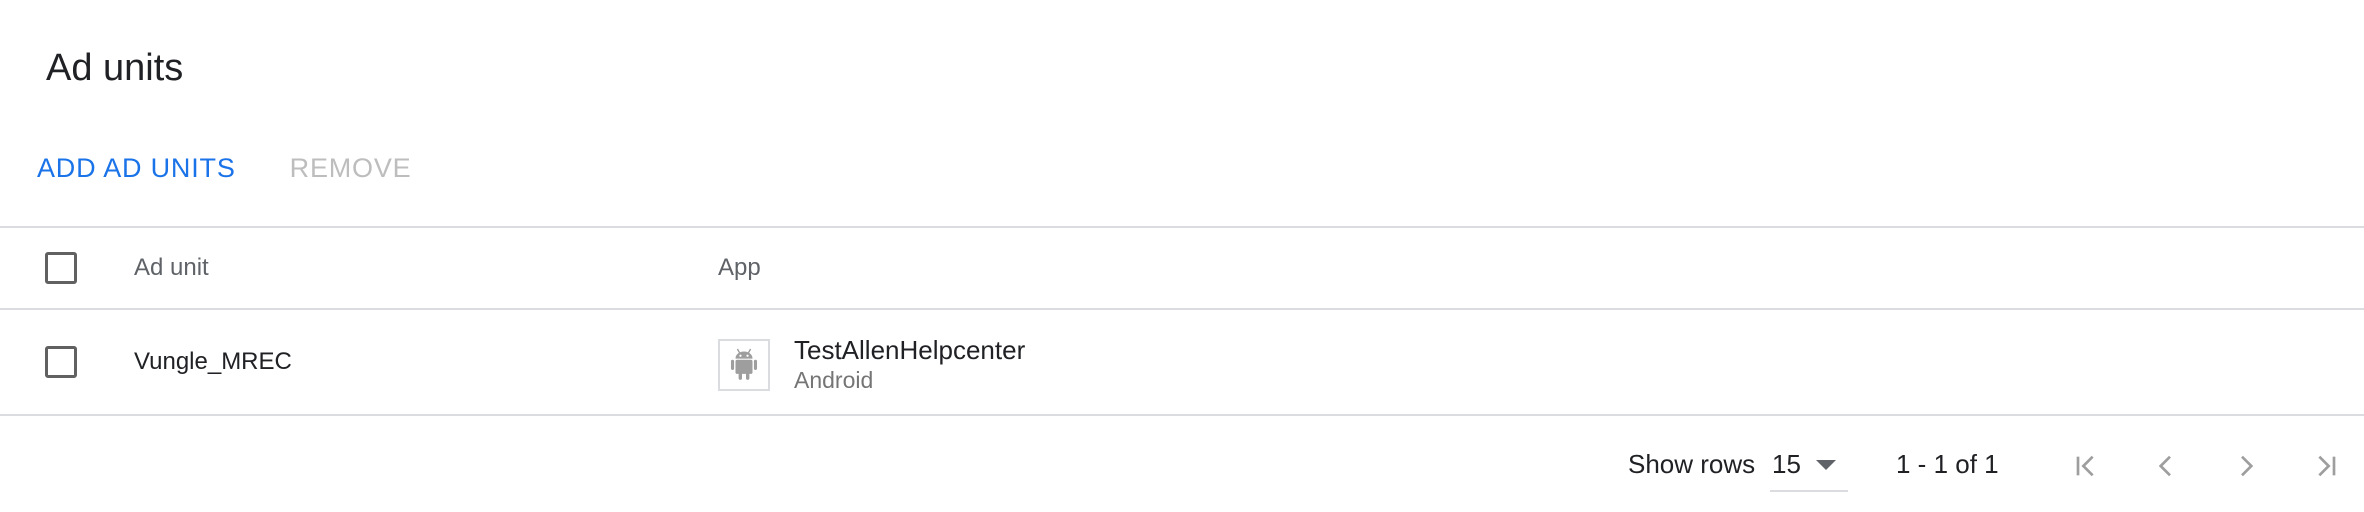 This screenshot has height=512, width=2364. I want to click on app-platform: Android, so click(834, 380).